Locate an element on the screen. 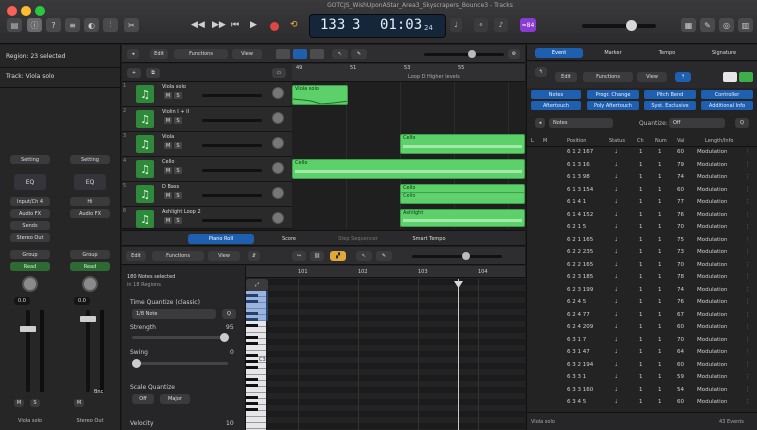 The height and width of the screenshot is (430, 757). strip1-audio-fx: Audio FX is located at coordinates (30, 213).